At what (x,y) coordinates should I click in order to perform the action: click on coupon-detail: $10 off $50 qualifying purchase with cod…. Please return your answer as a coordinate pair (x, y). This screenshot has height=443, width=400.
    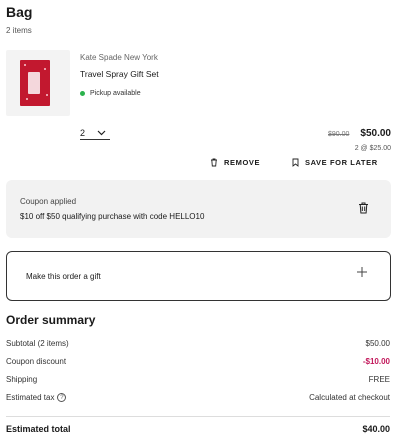
    Looking at the image, I should click on (112, 216).